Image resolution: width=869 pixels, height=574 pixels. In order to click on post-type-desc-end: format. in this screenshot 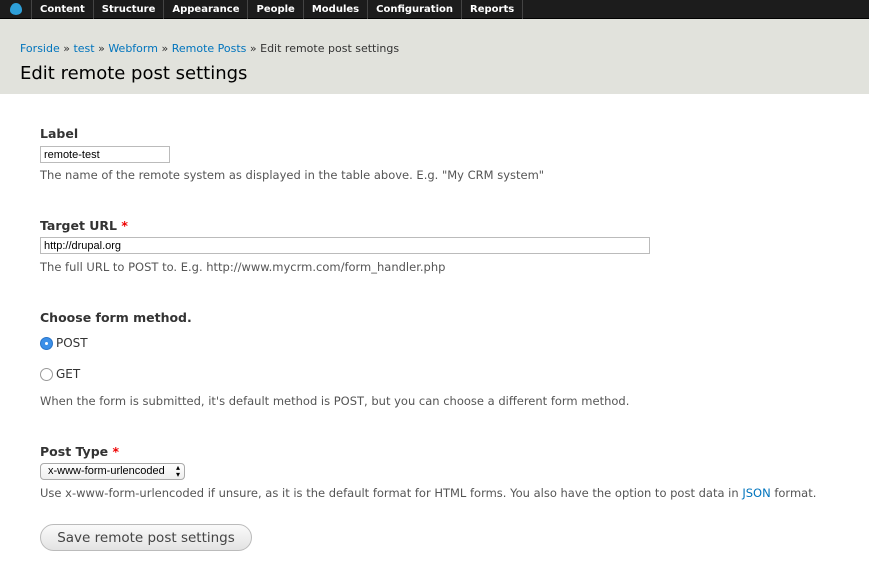, I will do `click(793, 493)`.